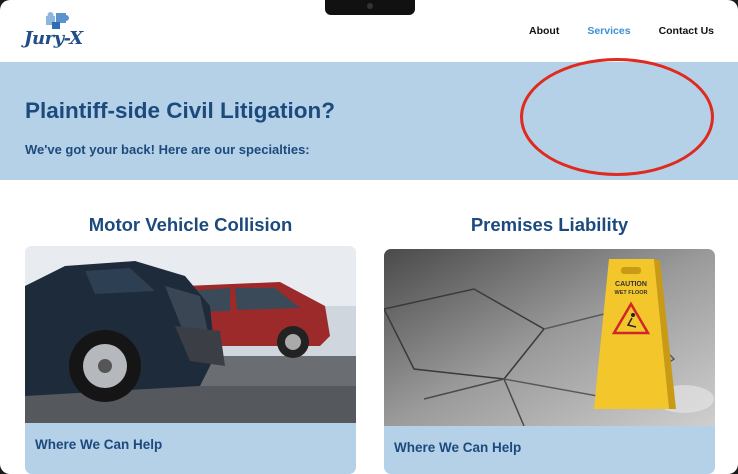 The image size is (738, 474). Describe the element at coordinates (617, 117) in the screenshot. I see `red-circle-annotation` at that location.